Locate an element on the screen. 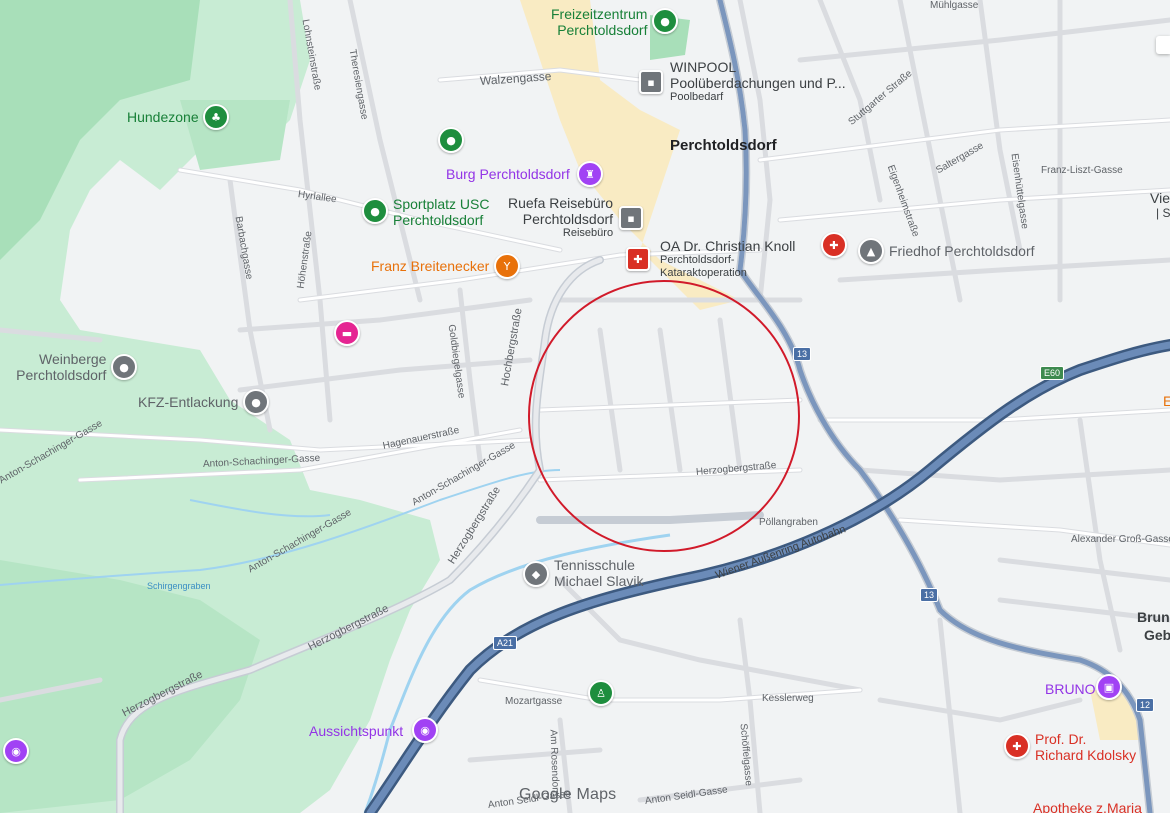  street-label: Franz-Liszt-Gasse is located at coordinates (1082, 170).